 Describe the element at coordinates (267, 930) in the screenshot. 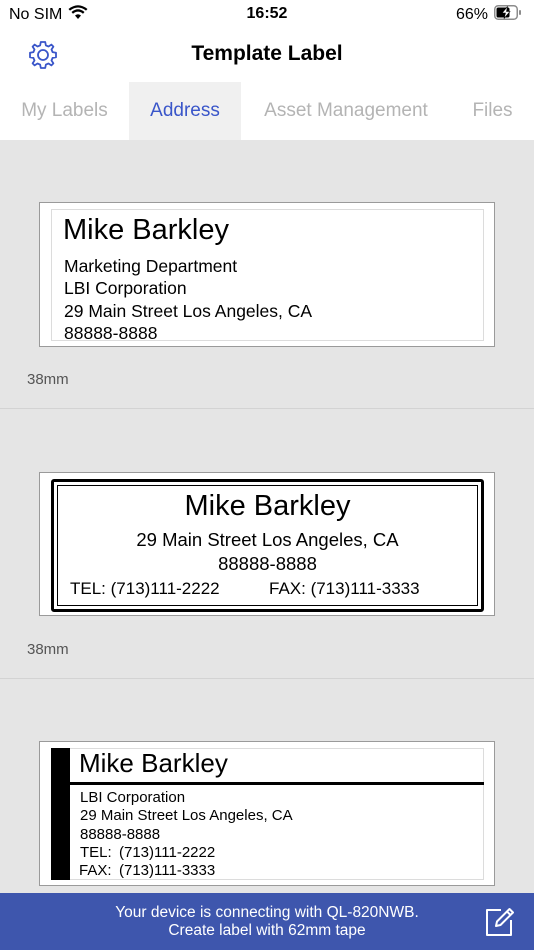

I see `connection-line-2: Create label with 62mm tape` at that location.